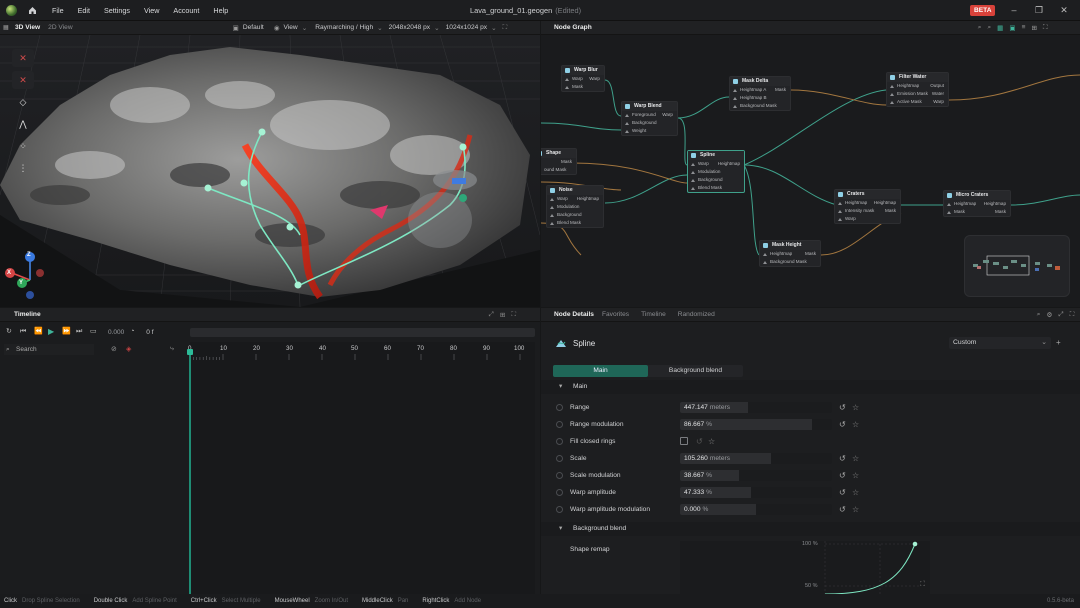 The image size is (1080, 608). What do you see at coordinates (291, 27) in the screenshot?
I see `view-dropdown: View` at bounding box center [291, 27].